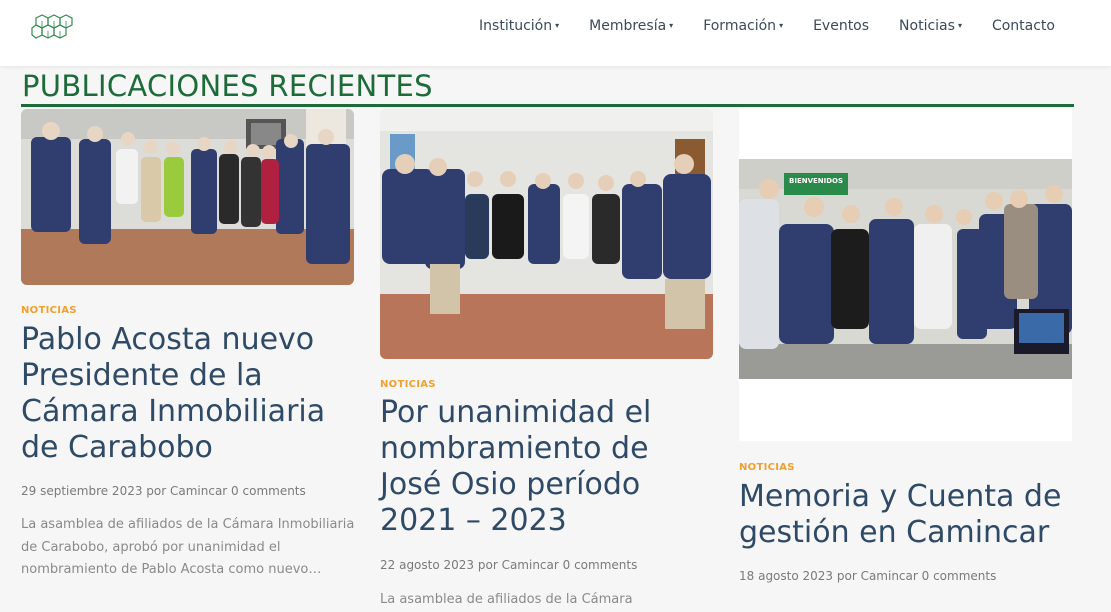  What do you see at coordinates (868, 576) in the screenshot?
I see `post-meta: 18 agosto 2023 por Camincar 0 comments` at bounding box center [868, 576].